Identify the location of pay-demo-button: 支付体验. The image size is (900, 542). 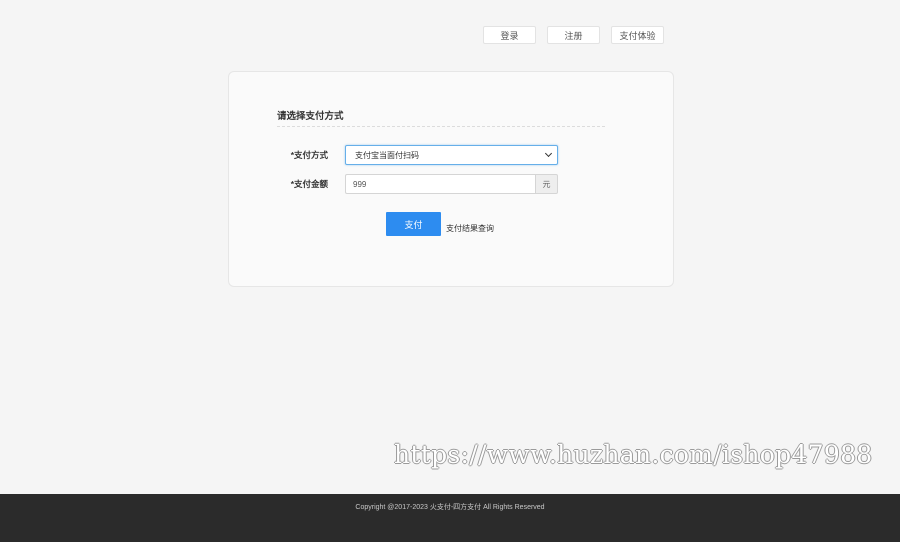
(637, 35).